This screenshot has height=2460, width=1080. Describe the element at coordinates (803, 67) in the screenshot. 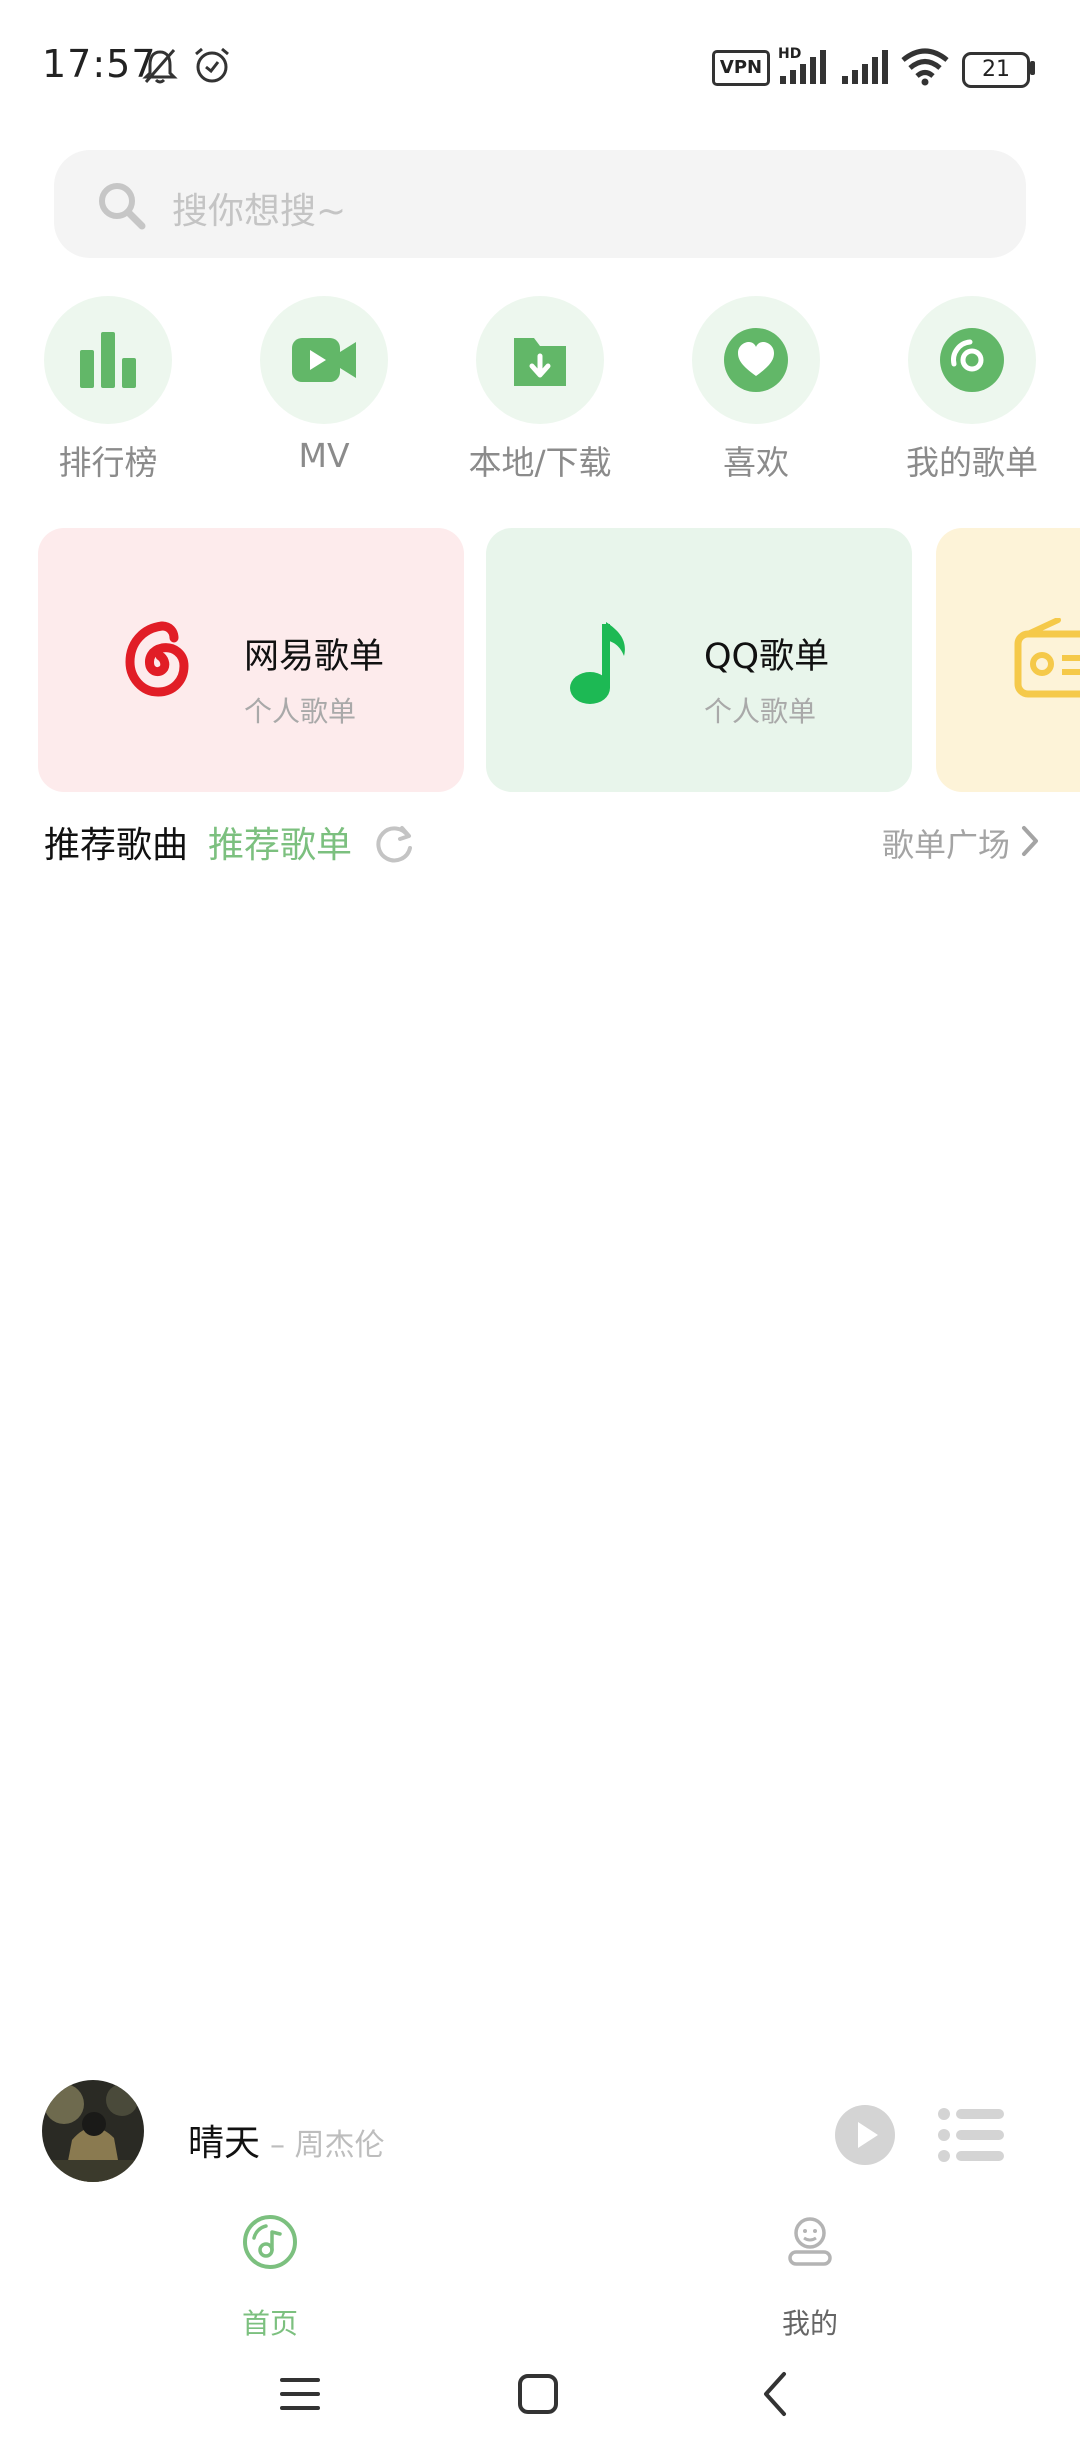

I see `signal-icon` at that location.